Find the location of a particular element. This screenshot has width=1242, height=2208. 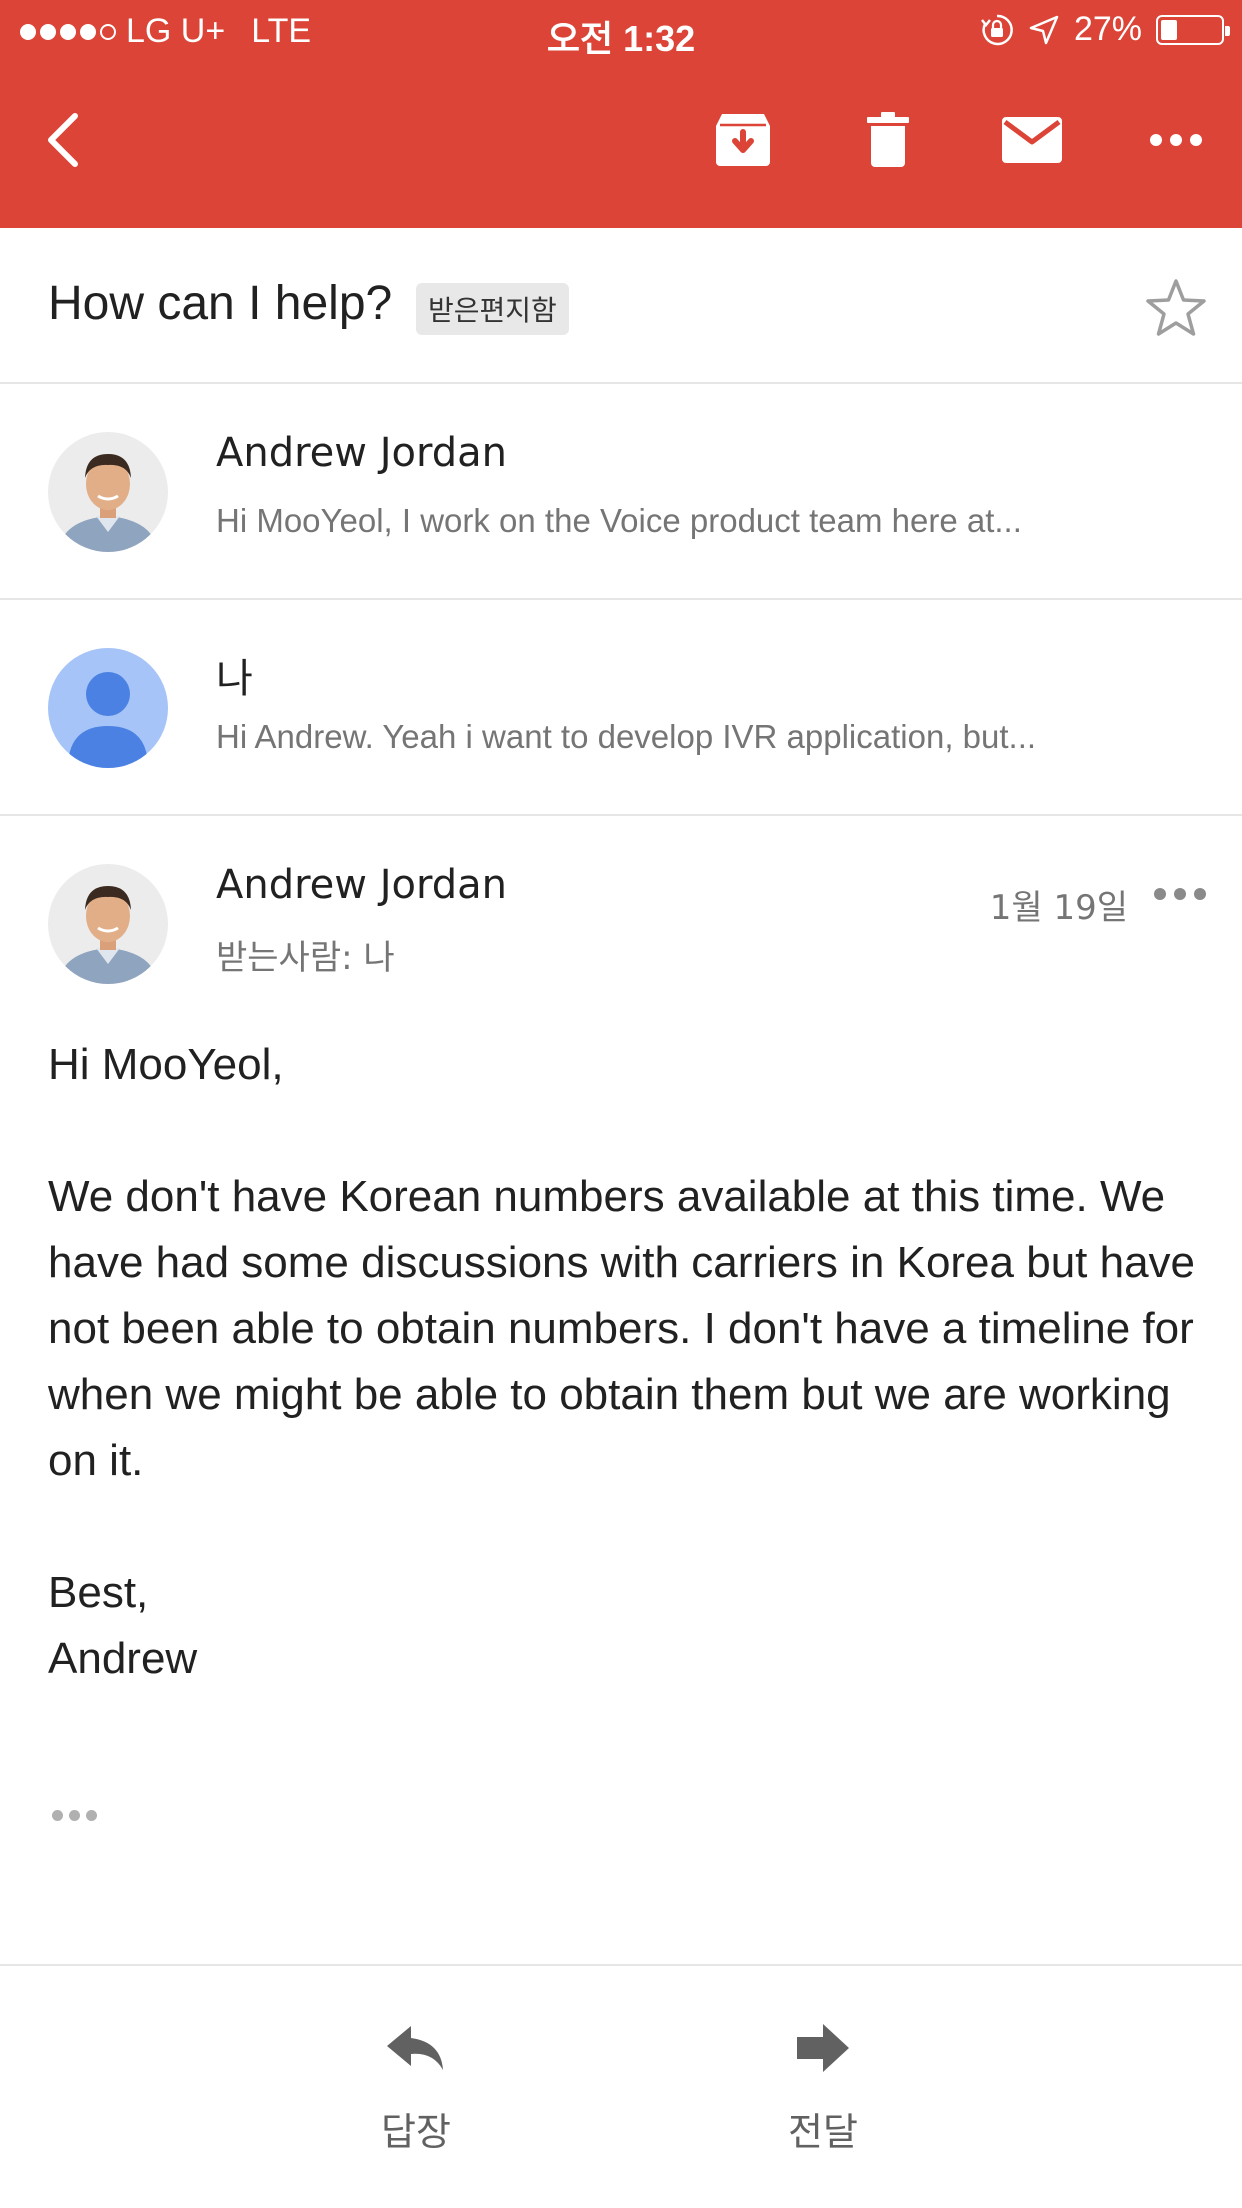

body-signature: Andrew is located at coordinates (123, 1658).